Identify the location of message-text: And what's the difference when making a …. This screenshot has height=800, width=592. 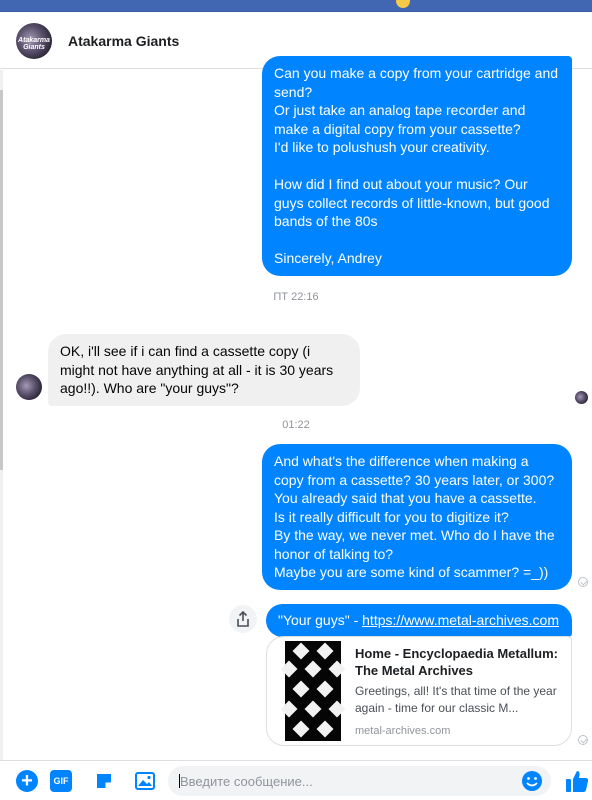
(414, 470).